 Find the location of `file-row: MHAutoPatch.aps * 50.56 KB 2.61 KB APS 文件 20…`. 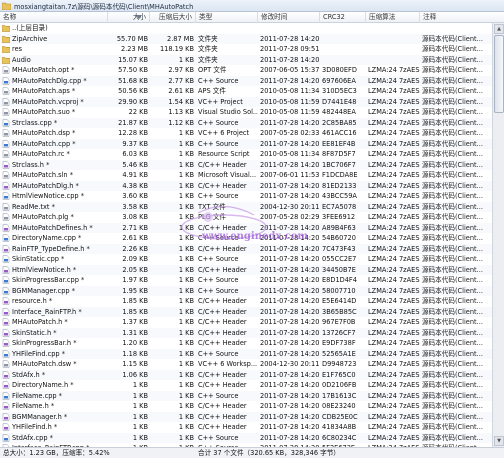

file-row: MHAutoPatch.aps * 50.56 KB 2.61 KB APS 文件 20… is located at coordinates (246, 91).